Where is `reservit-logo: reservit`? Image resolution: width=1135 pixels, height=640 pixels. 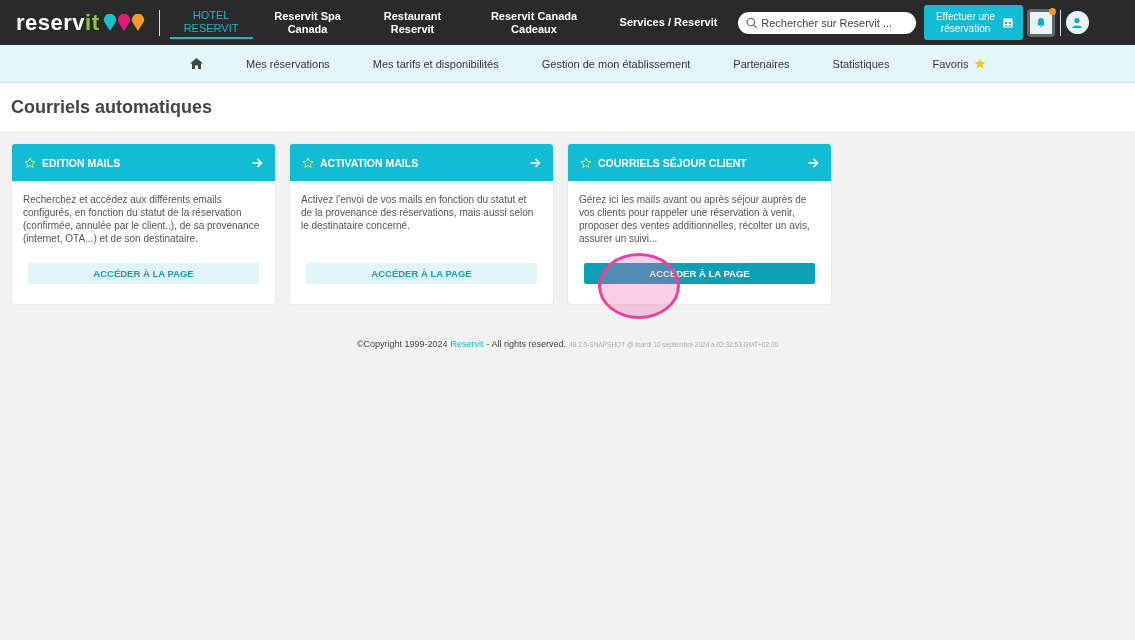 reservit-logo: reservit is located at coordinates (81, 22).